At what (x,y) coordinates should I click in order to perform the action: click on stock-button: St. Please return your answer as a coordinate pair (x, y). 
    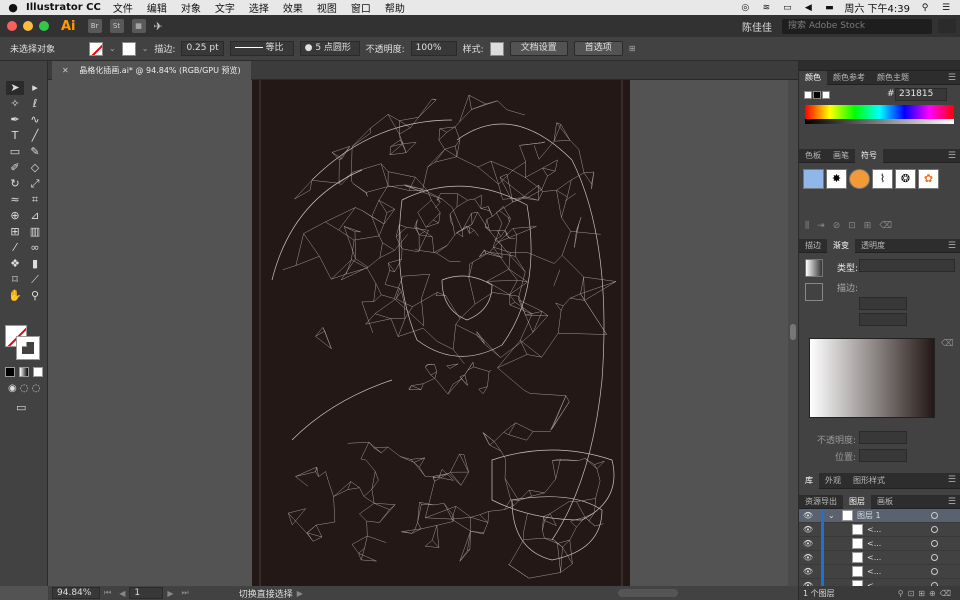
    Looking at the image, I should click on (116, 26).